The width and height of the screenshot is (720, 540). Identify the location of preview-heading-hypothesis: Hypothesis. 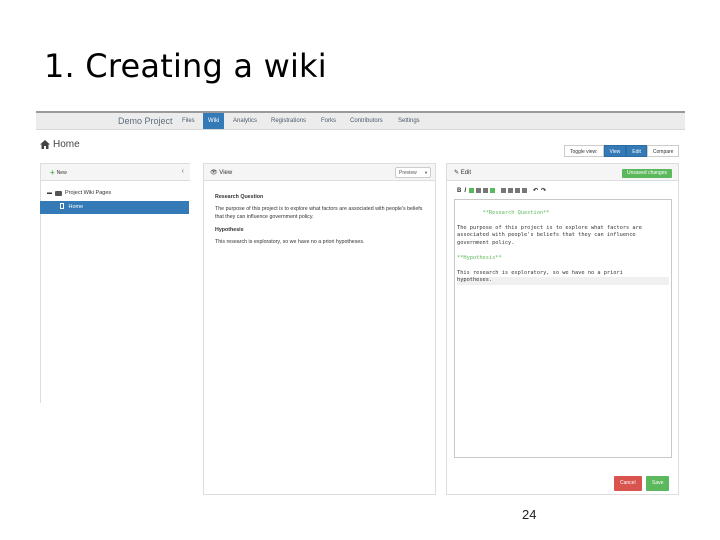
(229, 230).